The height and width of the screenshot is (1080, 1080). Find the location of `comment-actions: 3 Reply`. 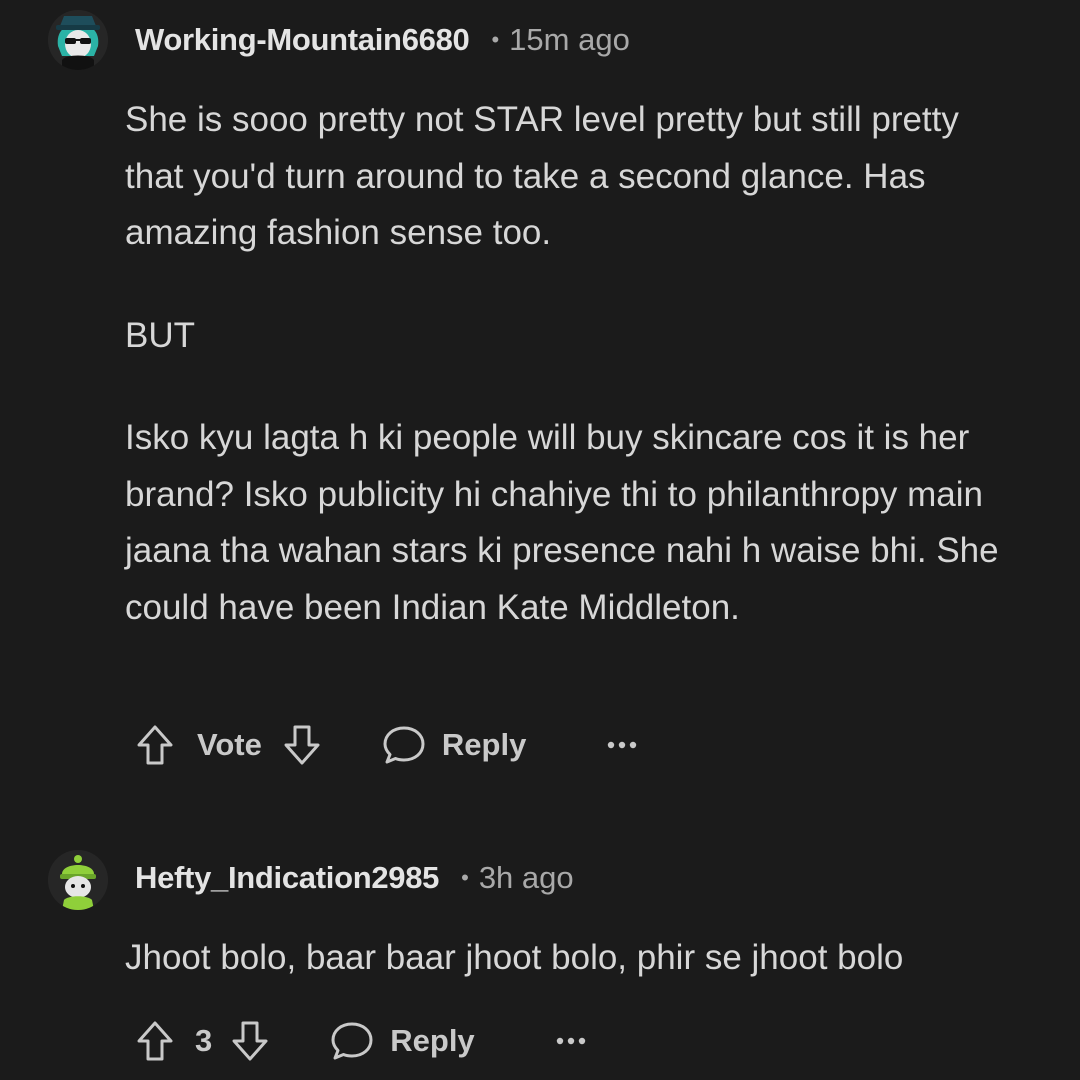

comment-actions: 3 Reply is located at coordinates (361, 1041).